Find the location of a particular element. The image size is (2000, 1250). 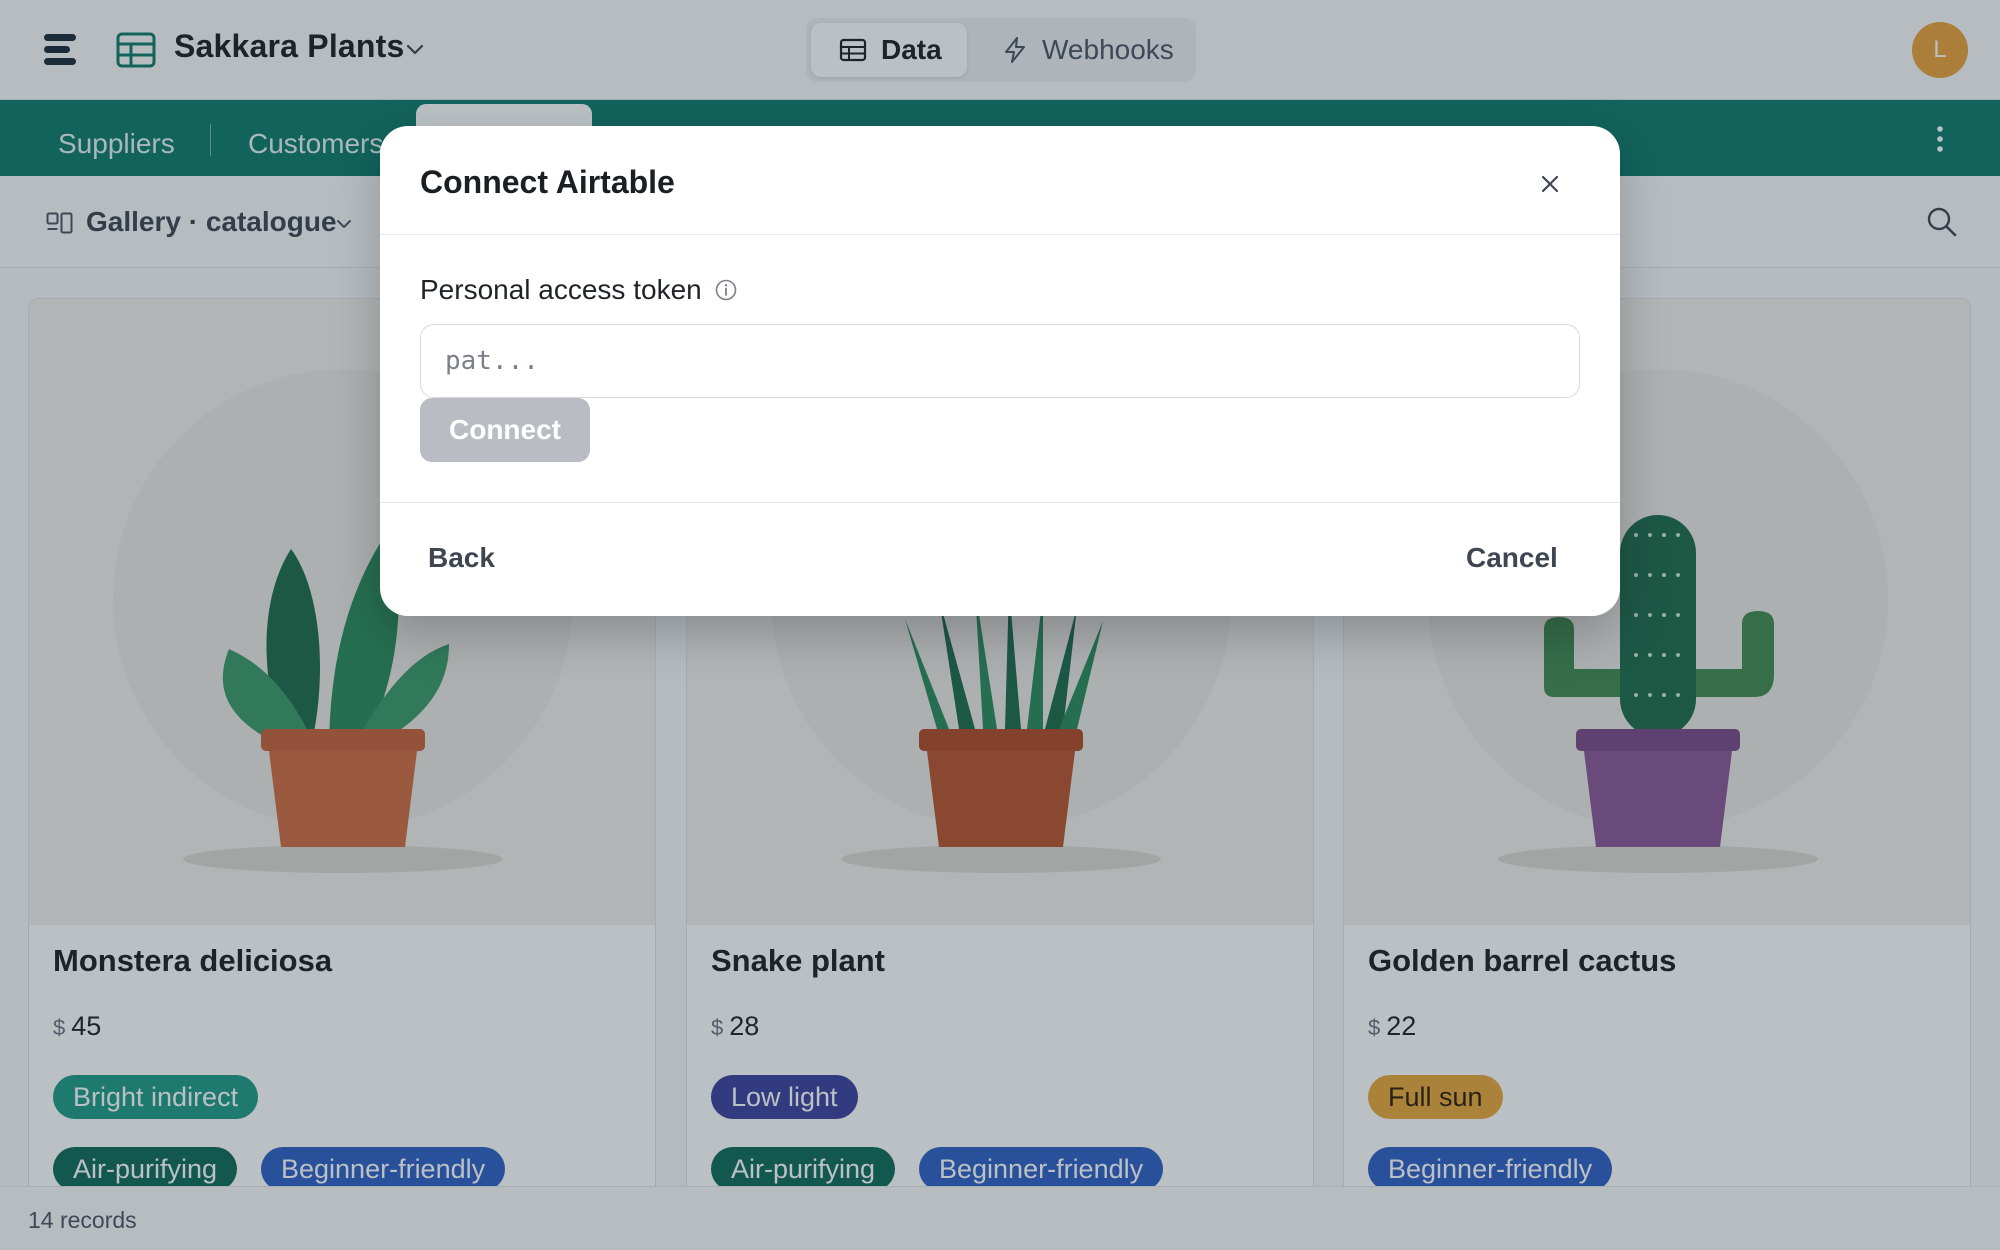

back-button: Back is located at coordinates (461, 558).